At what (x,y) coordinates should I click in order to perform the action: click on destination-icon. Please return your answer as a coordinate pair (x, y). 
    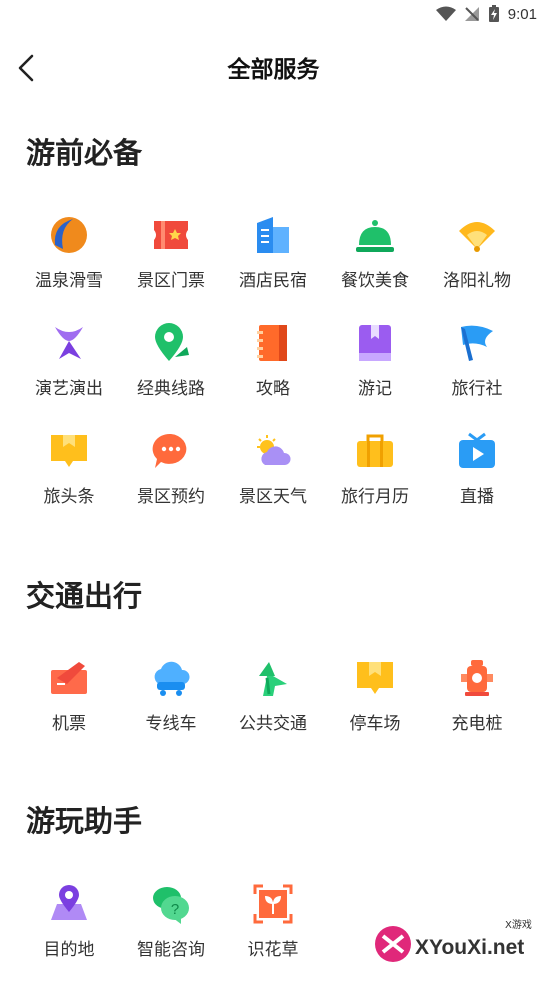
    Looking at the image, I should click on (69, 902).